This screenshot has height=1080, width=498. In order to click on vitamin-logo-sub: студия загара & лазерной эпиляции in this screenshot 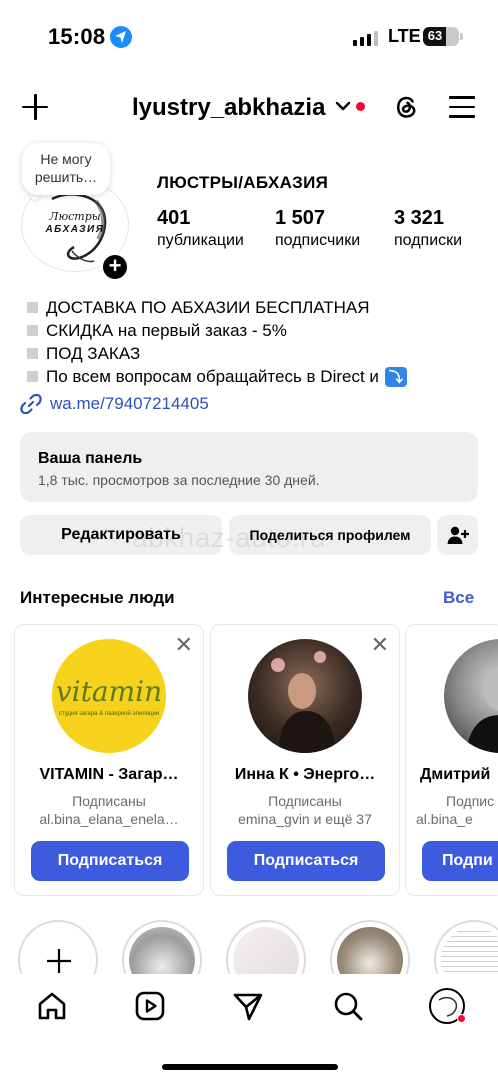, I will do `click(109, 714)`.